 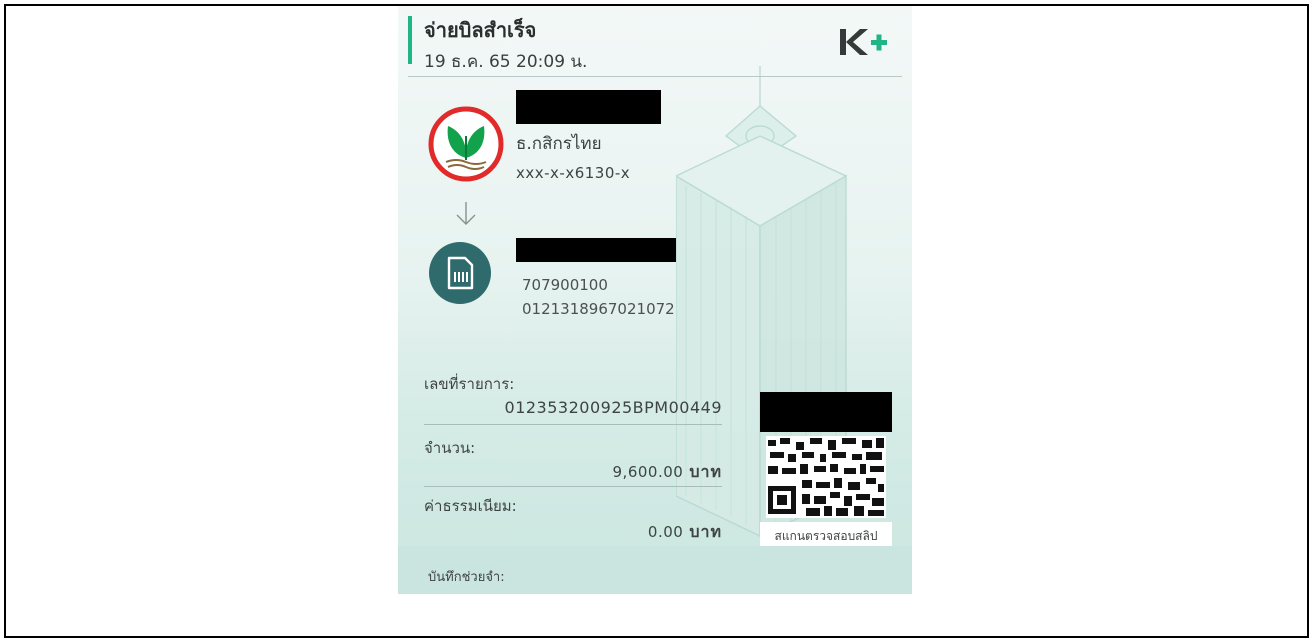 I want to click on header-divider, so click(x=655, y=76).